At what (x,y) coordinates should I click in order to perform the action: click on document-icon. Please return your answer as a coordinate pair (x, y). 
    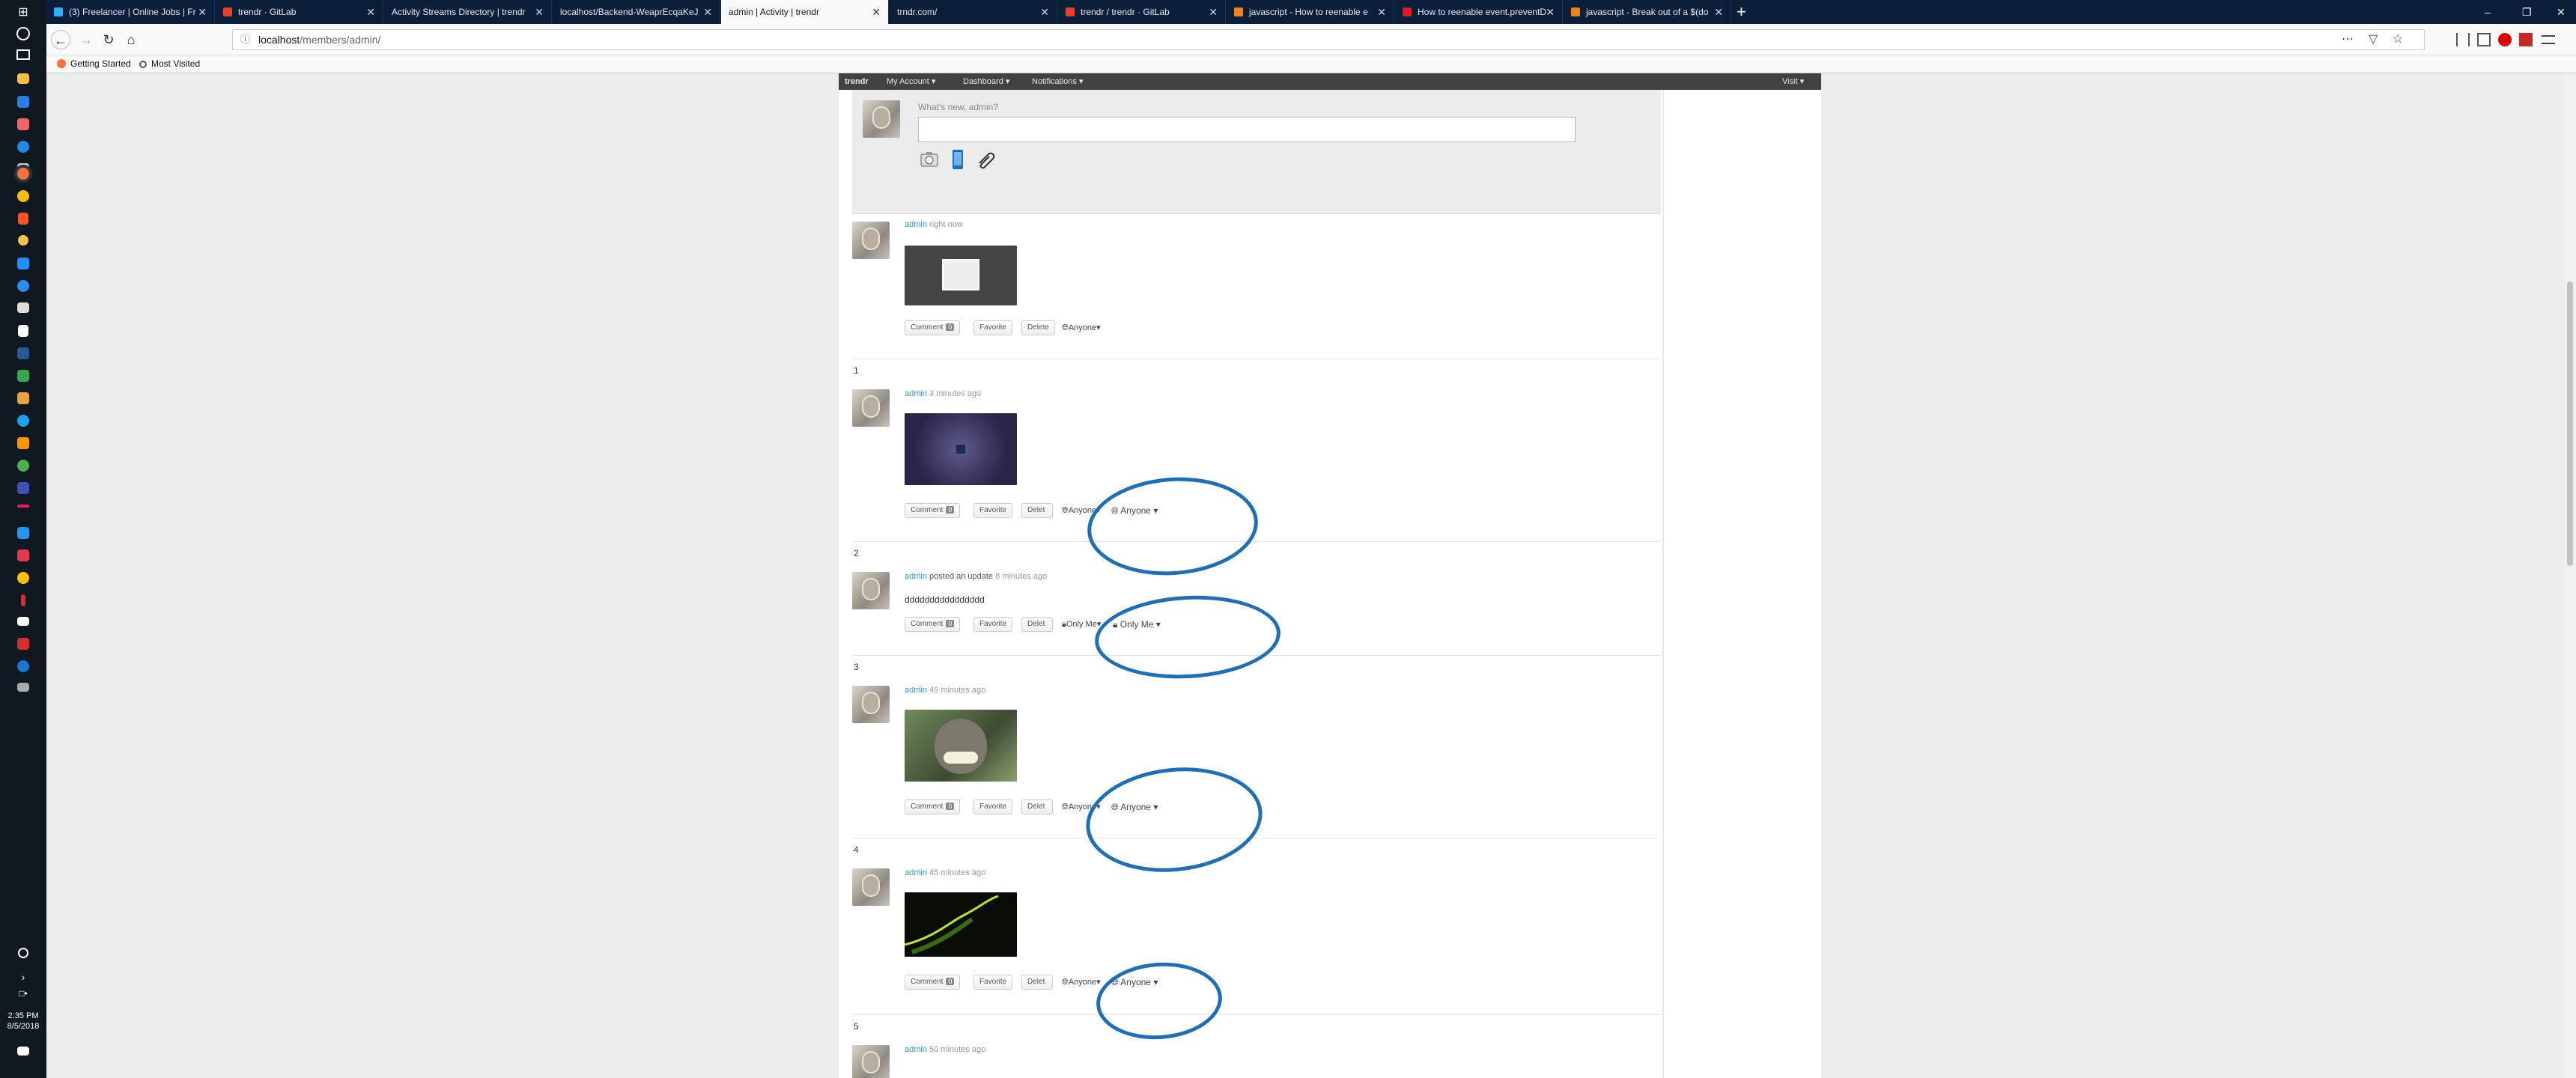
    Looking at the image, I should click on (23, 331).